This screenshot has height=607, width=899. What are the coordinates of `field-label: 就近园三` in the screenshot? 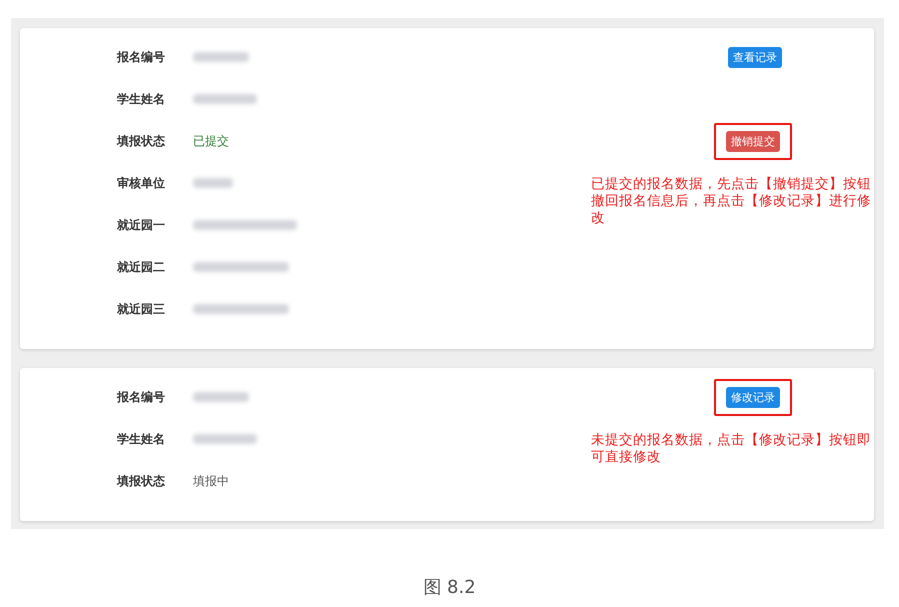 It's located at (141, 309).